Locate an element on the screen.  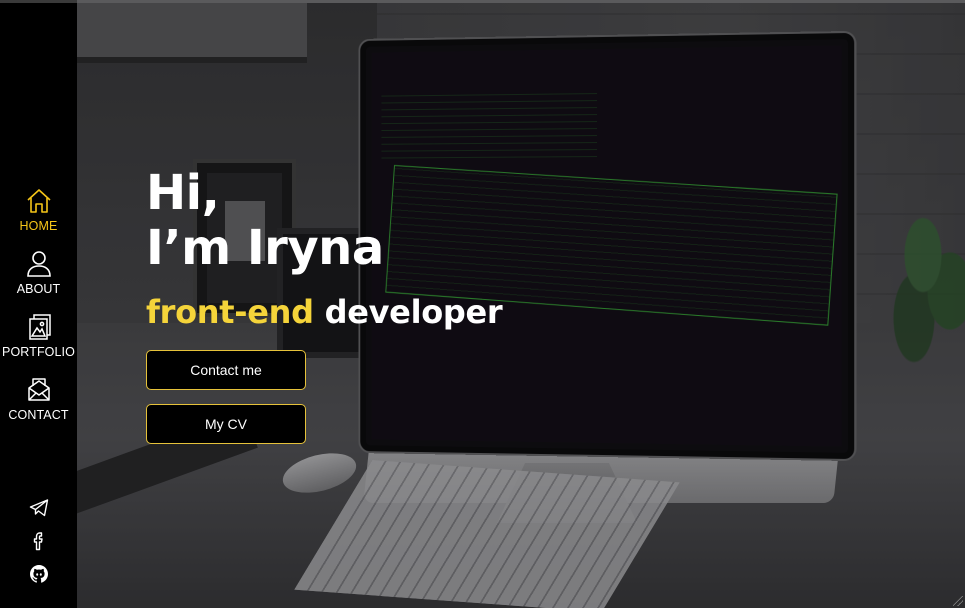
nav-item-portfolio: PORTFOLIO is located at coordinates (38, 344).